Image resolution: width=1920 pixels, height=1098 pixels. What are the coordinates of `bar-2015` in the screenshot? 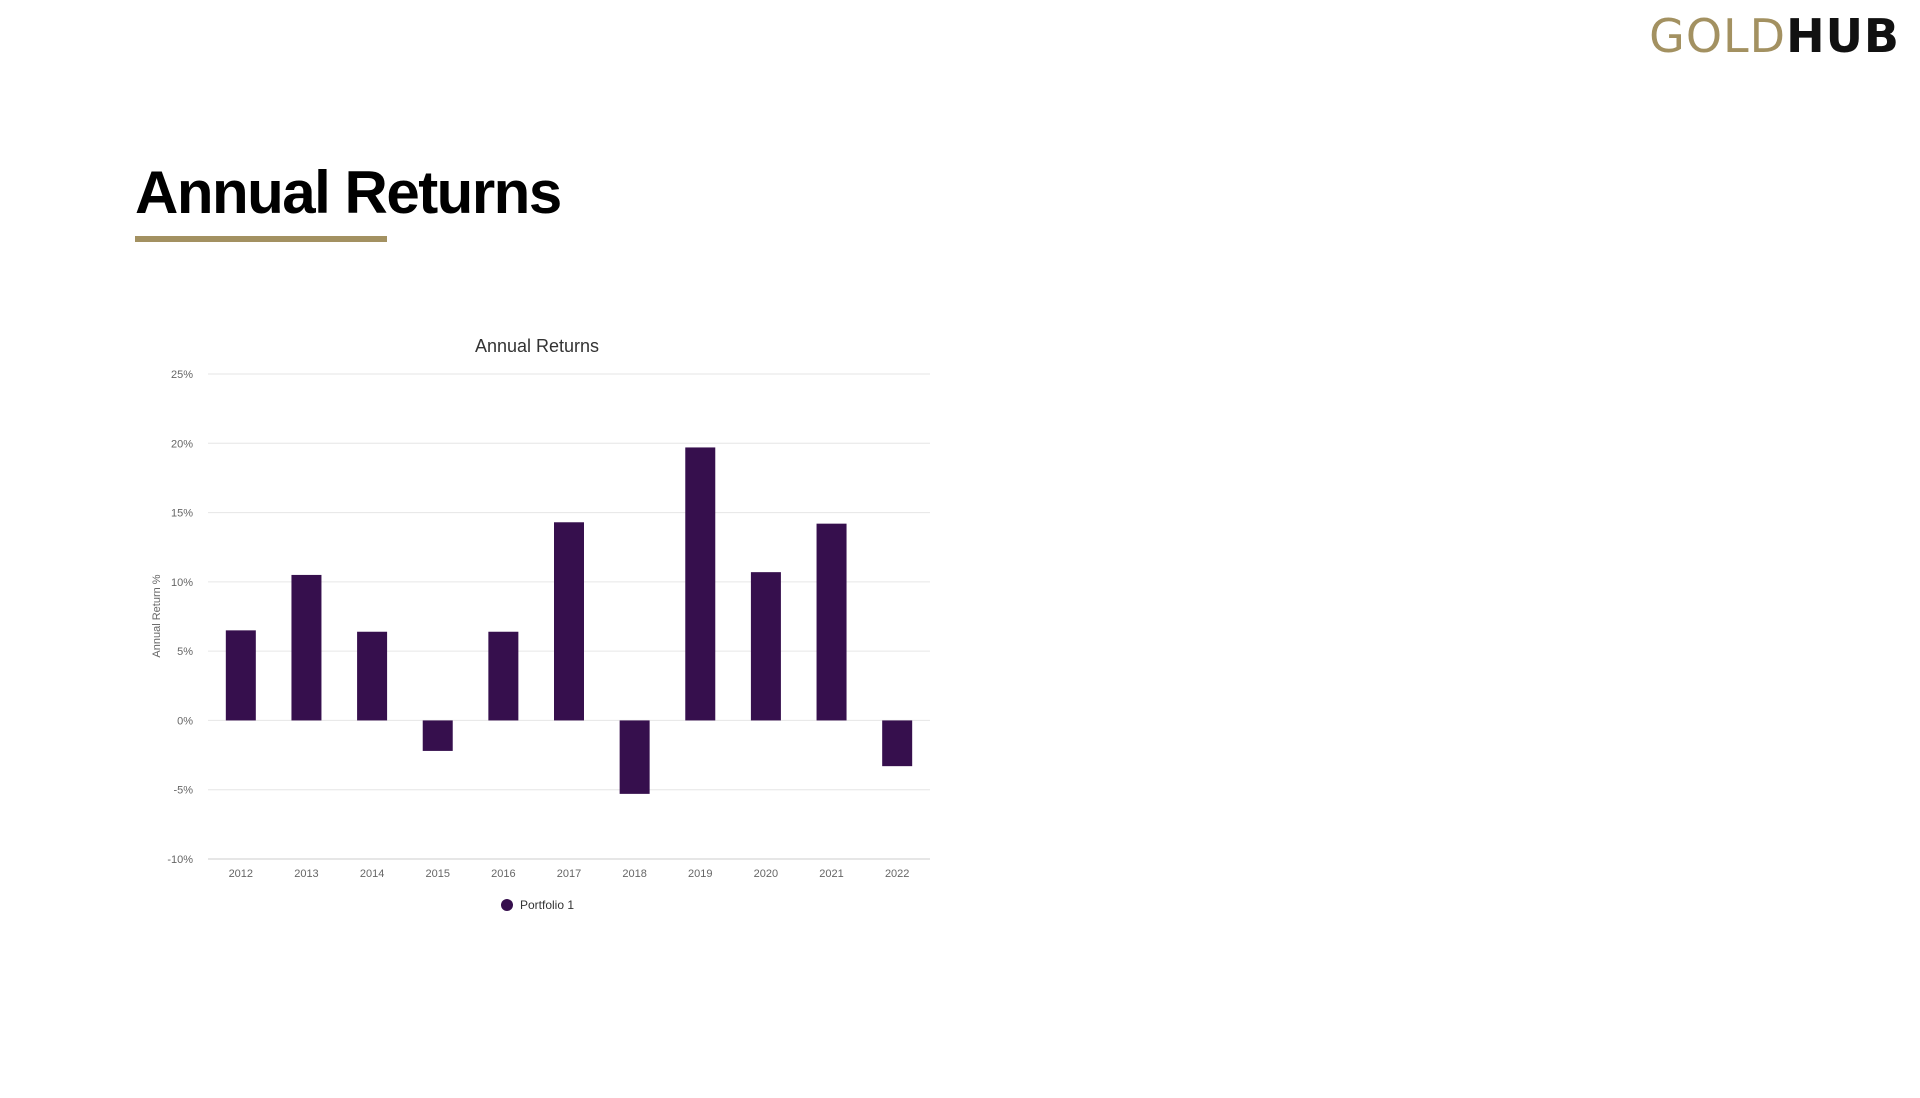 It's located at (437, 735).